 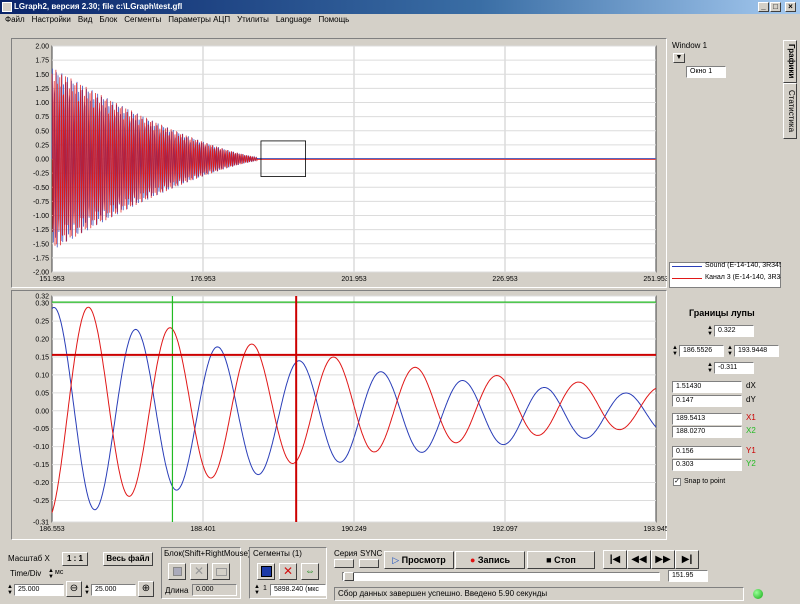 I want to click on top-y-tick: -0.50, so click(x=41, y=188).